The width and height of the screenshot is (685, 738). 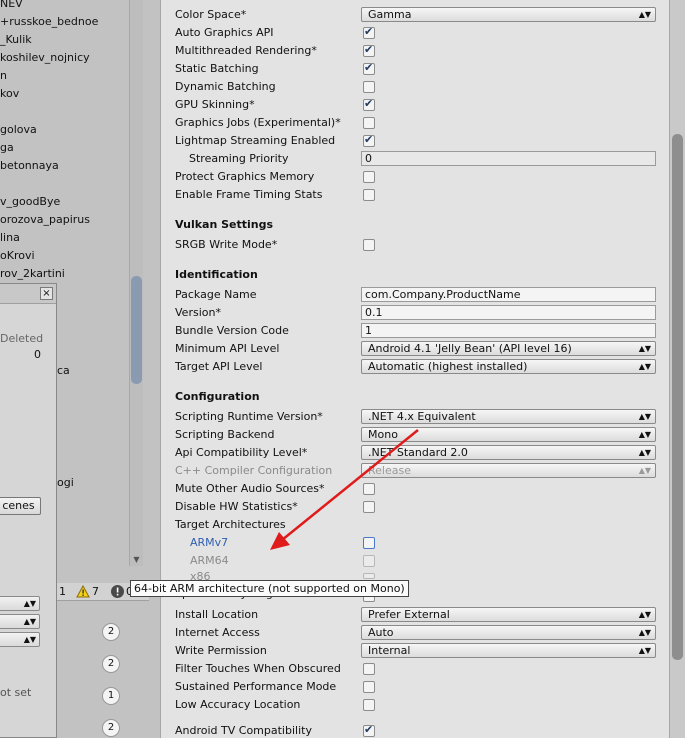 I want to click on dropdown-value: Prefer External, so click(x=409, y=614).